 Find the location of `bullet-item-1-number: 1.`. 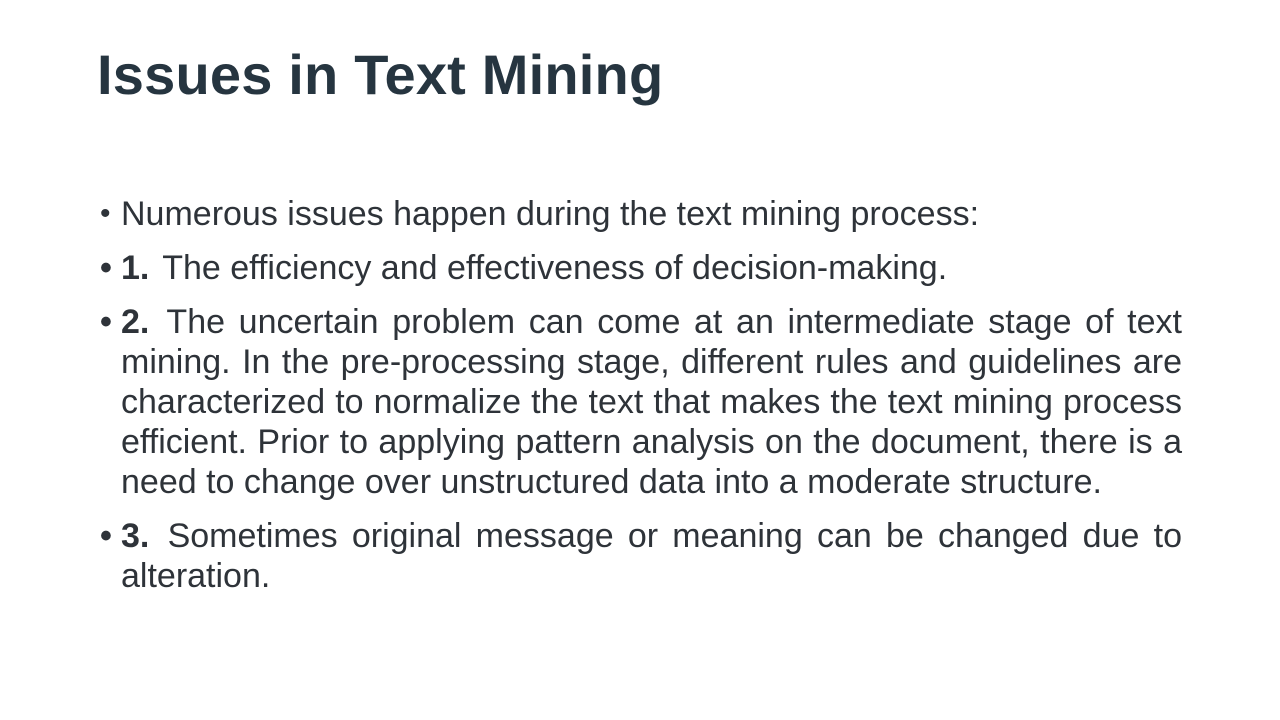

bullet-item-1-number: 1. is located at coordinates (135, 268).